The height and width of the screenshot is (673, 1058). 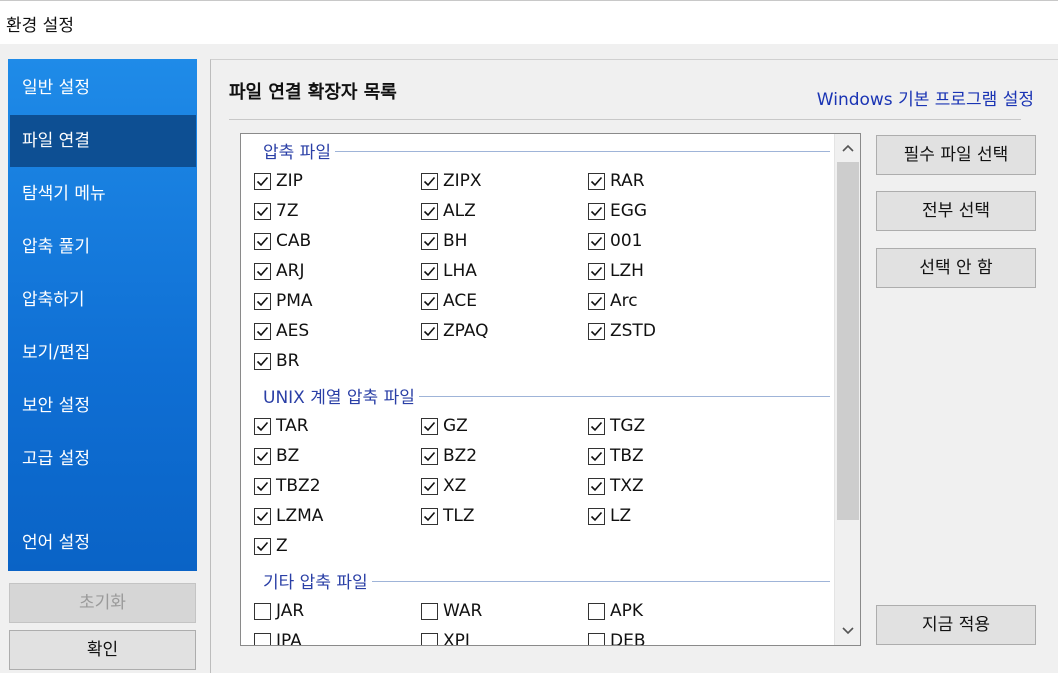 What do you see at coordinates (281, 331) in the screenshot?
I see `extension-checkbox: AES` at bounding box center [281, 331].